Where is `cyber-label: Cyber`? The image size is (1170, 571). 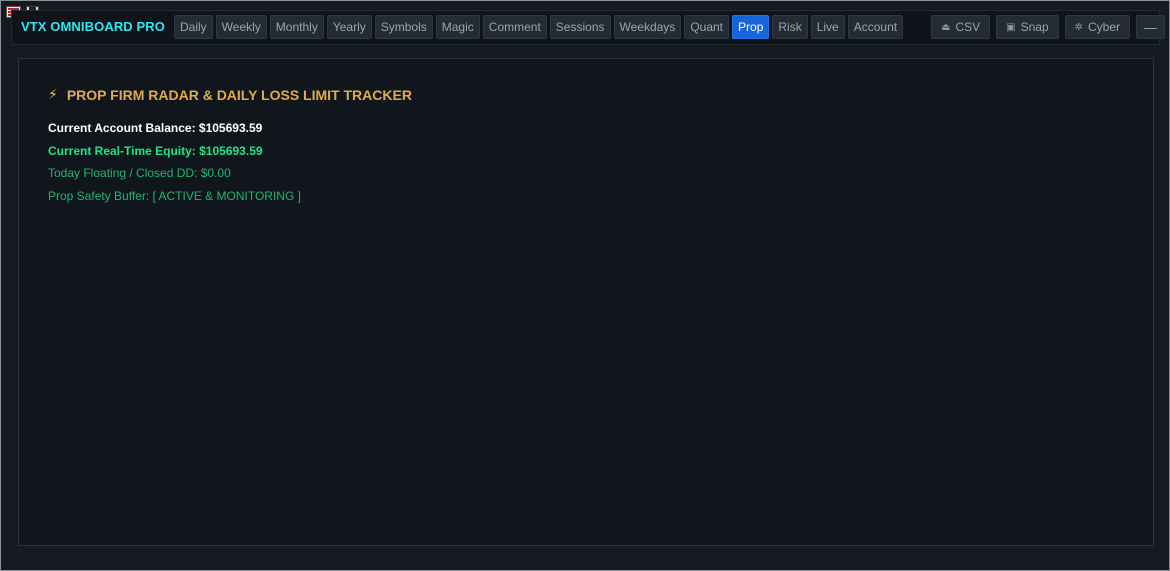 cyber-label: Cyber is located at coordinates (1104, 27).